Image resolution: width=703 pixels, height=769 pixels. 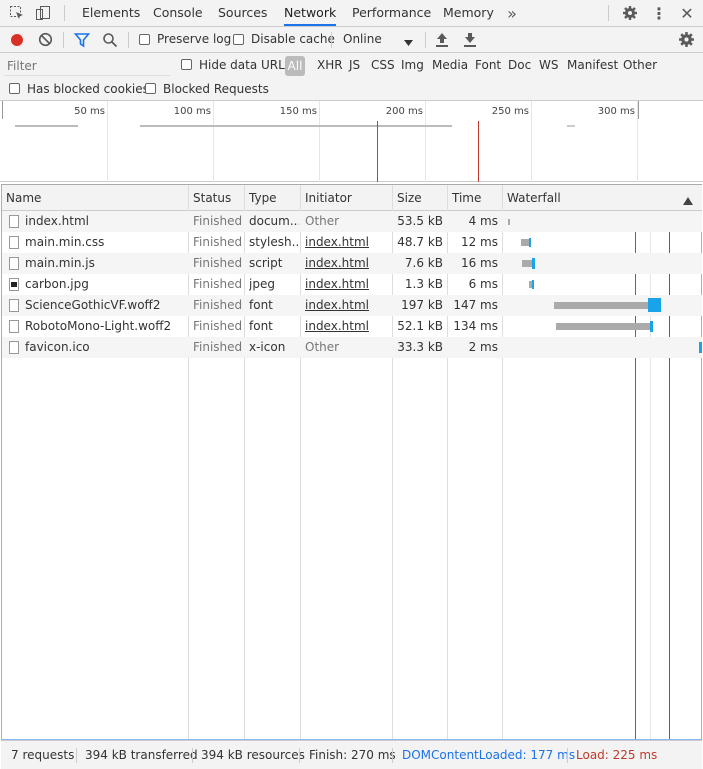 What do you see at coordinates (519, 65) in the screenshot?
I see `type-filter-doc: Doc` at bounding box center [519, 65].